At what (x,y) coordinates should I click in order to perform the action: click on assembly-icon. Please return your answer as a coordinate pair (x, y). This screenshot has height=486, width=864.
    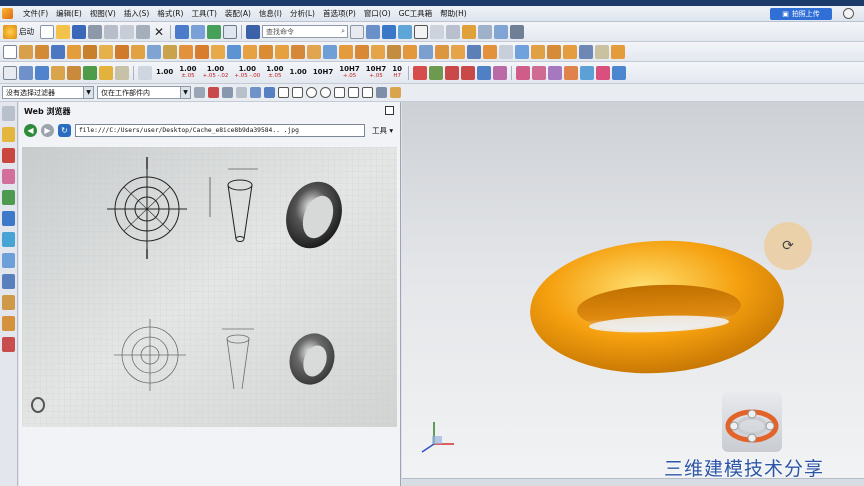
    Looking at the image, I should click on (570, 51).